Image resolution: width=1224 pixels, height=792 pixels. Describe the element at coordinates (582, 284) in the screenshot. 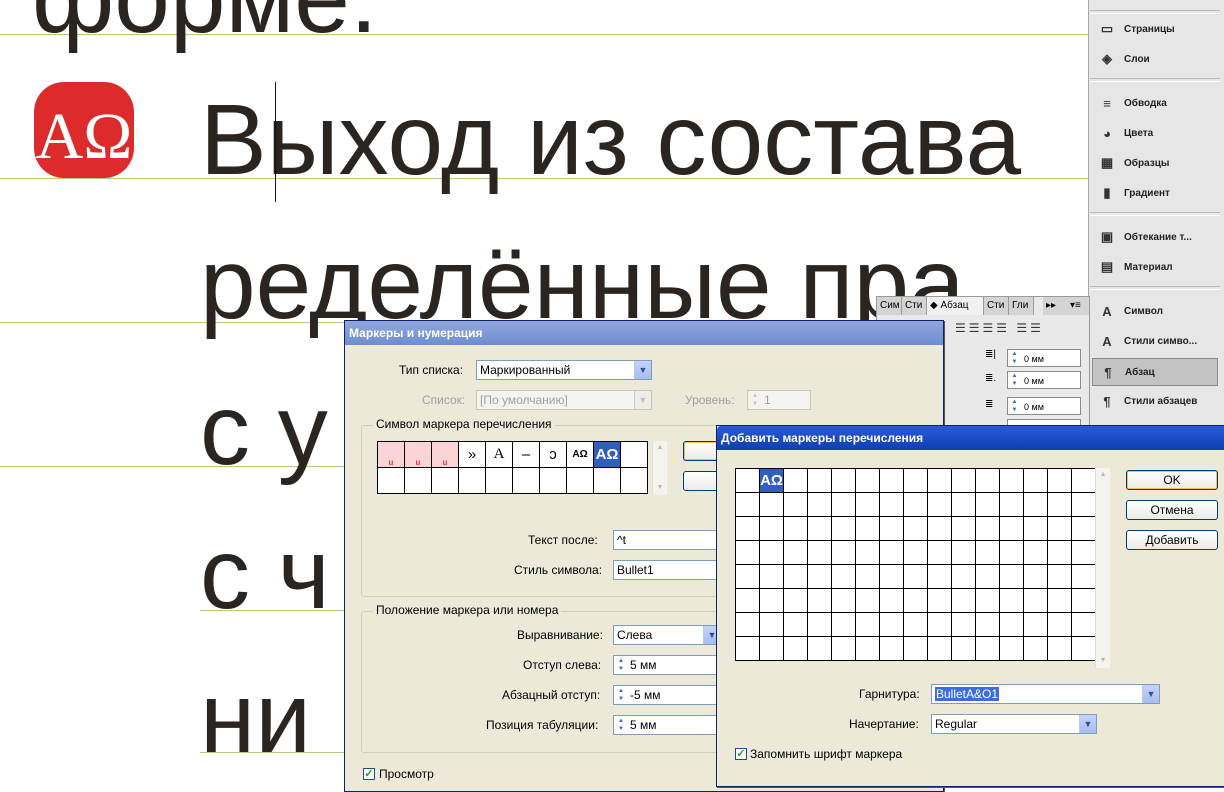

I see `document-text-line: ределённые пра` at that location.